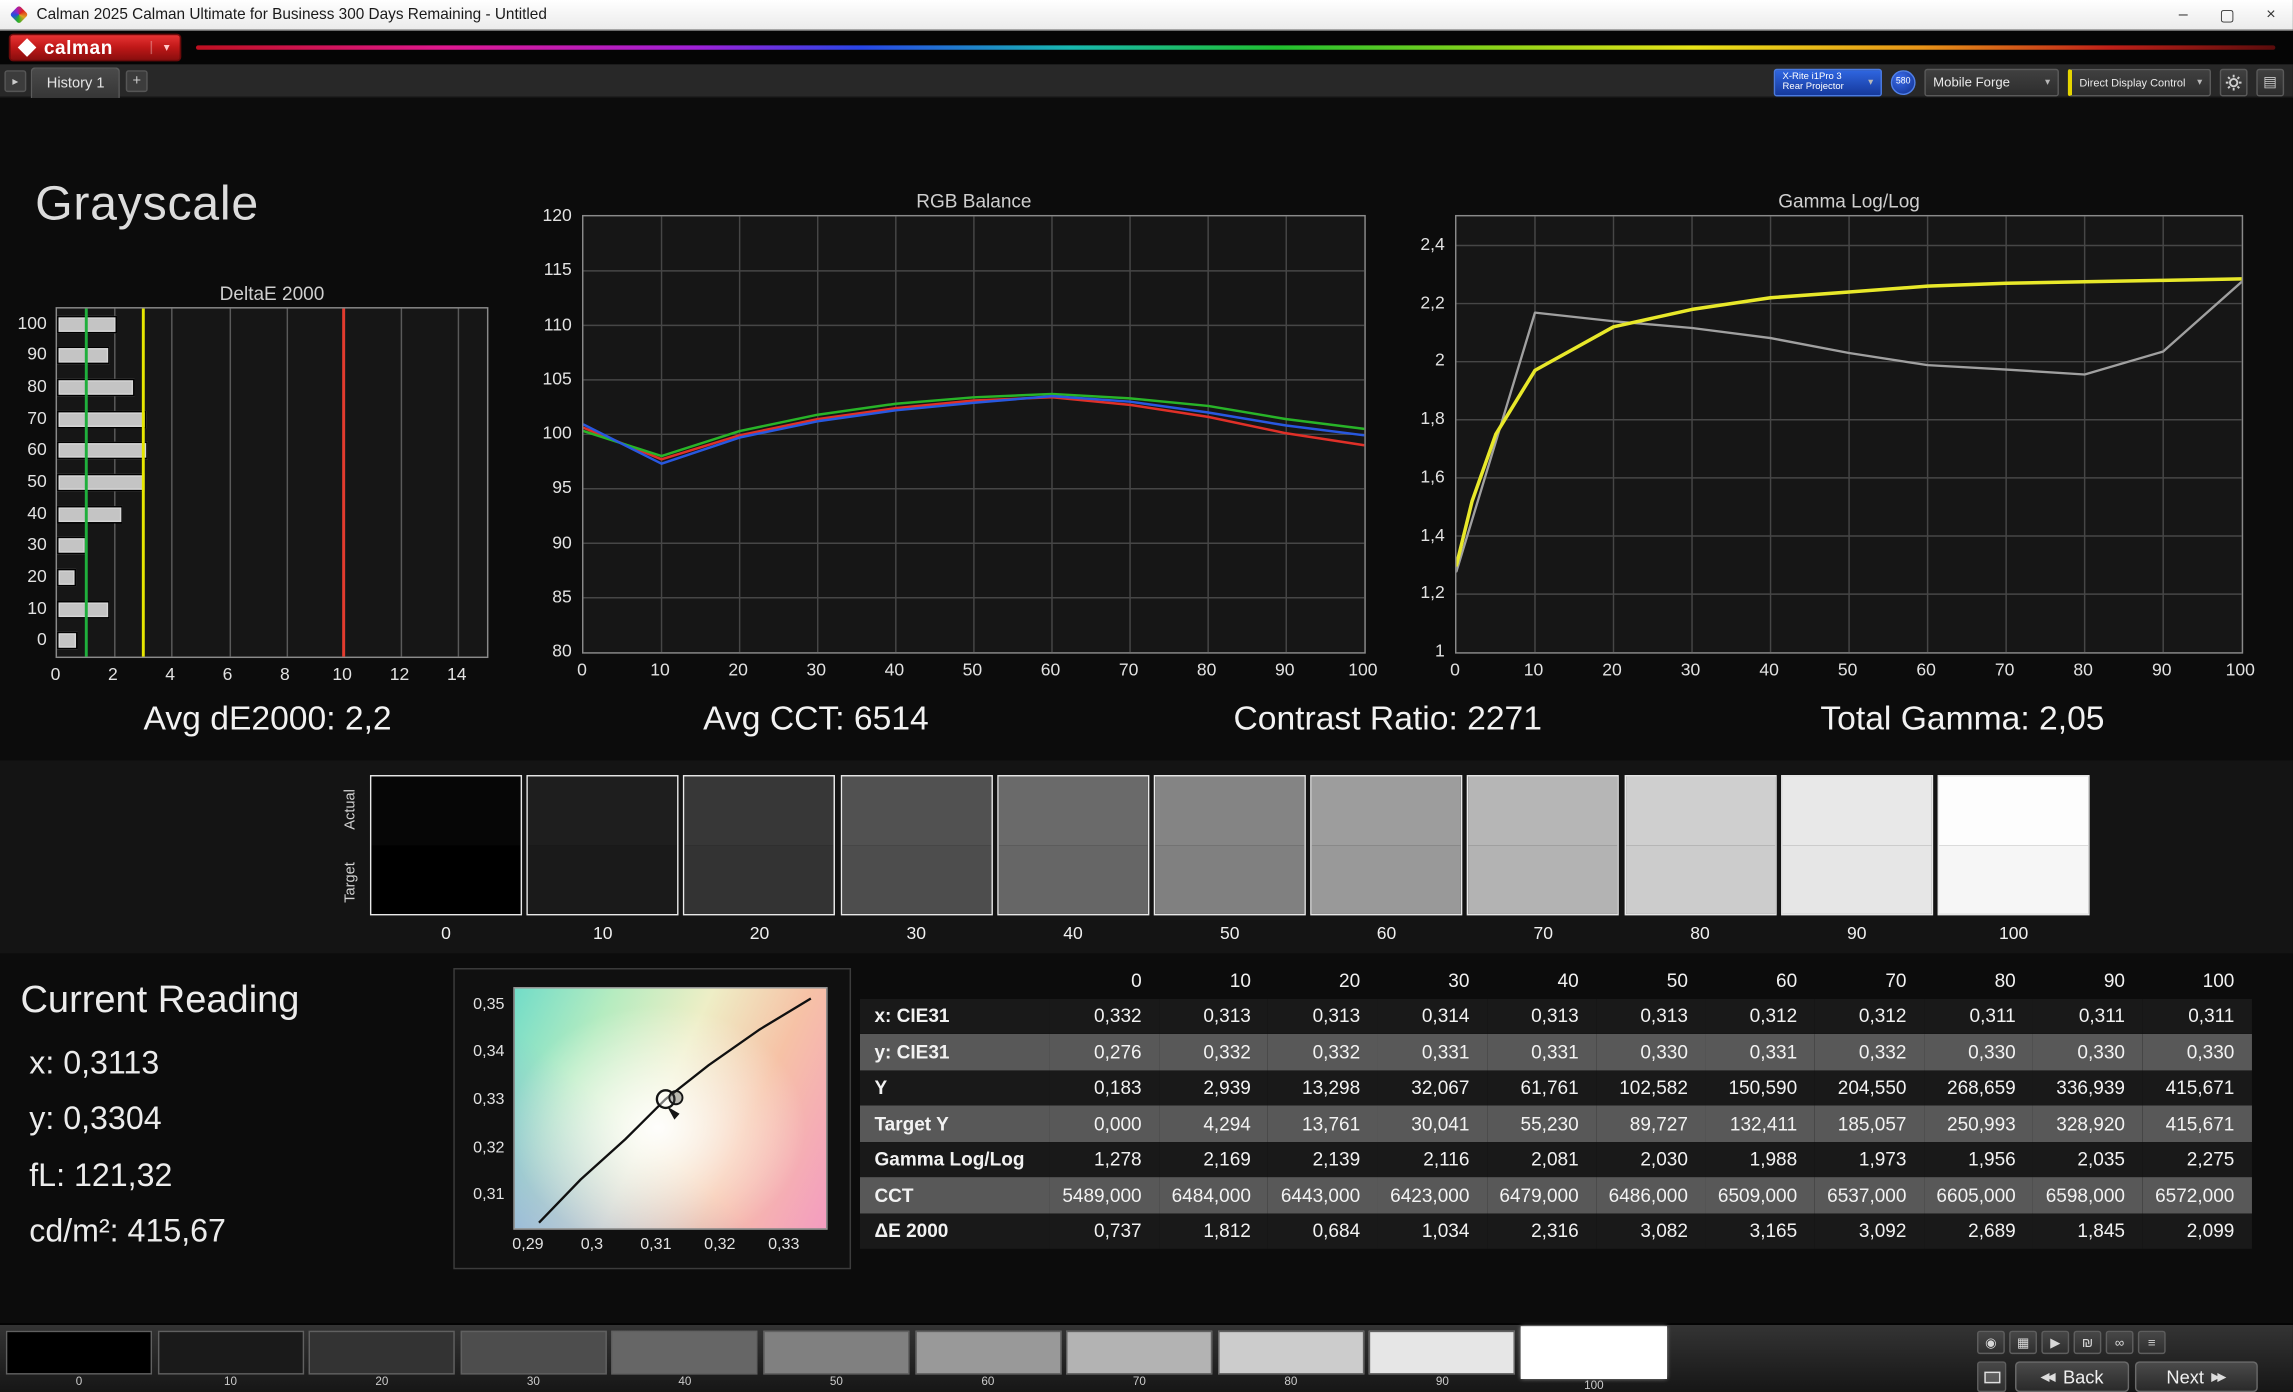 The width and height of the screenshot is (2293, 1392). What do you see at coordinates (602, 859) in the screenshot?
I see `grayscale-swatch-10: 10` at bounding box center [602, 859].